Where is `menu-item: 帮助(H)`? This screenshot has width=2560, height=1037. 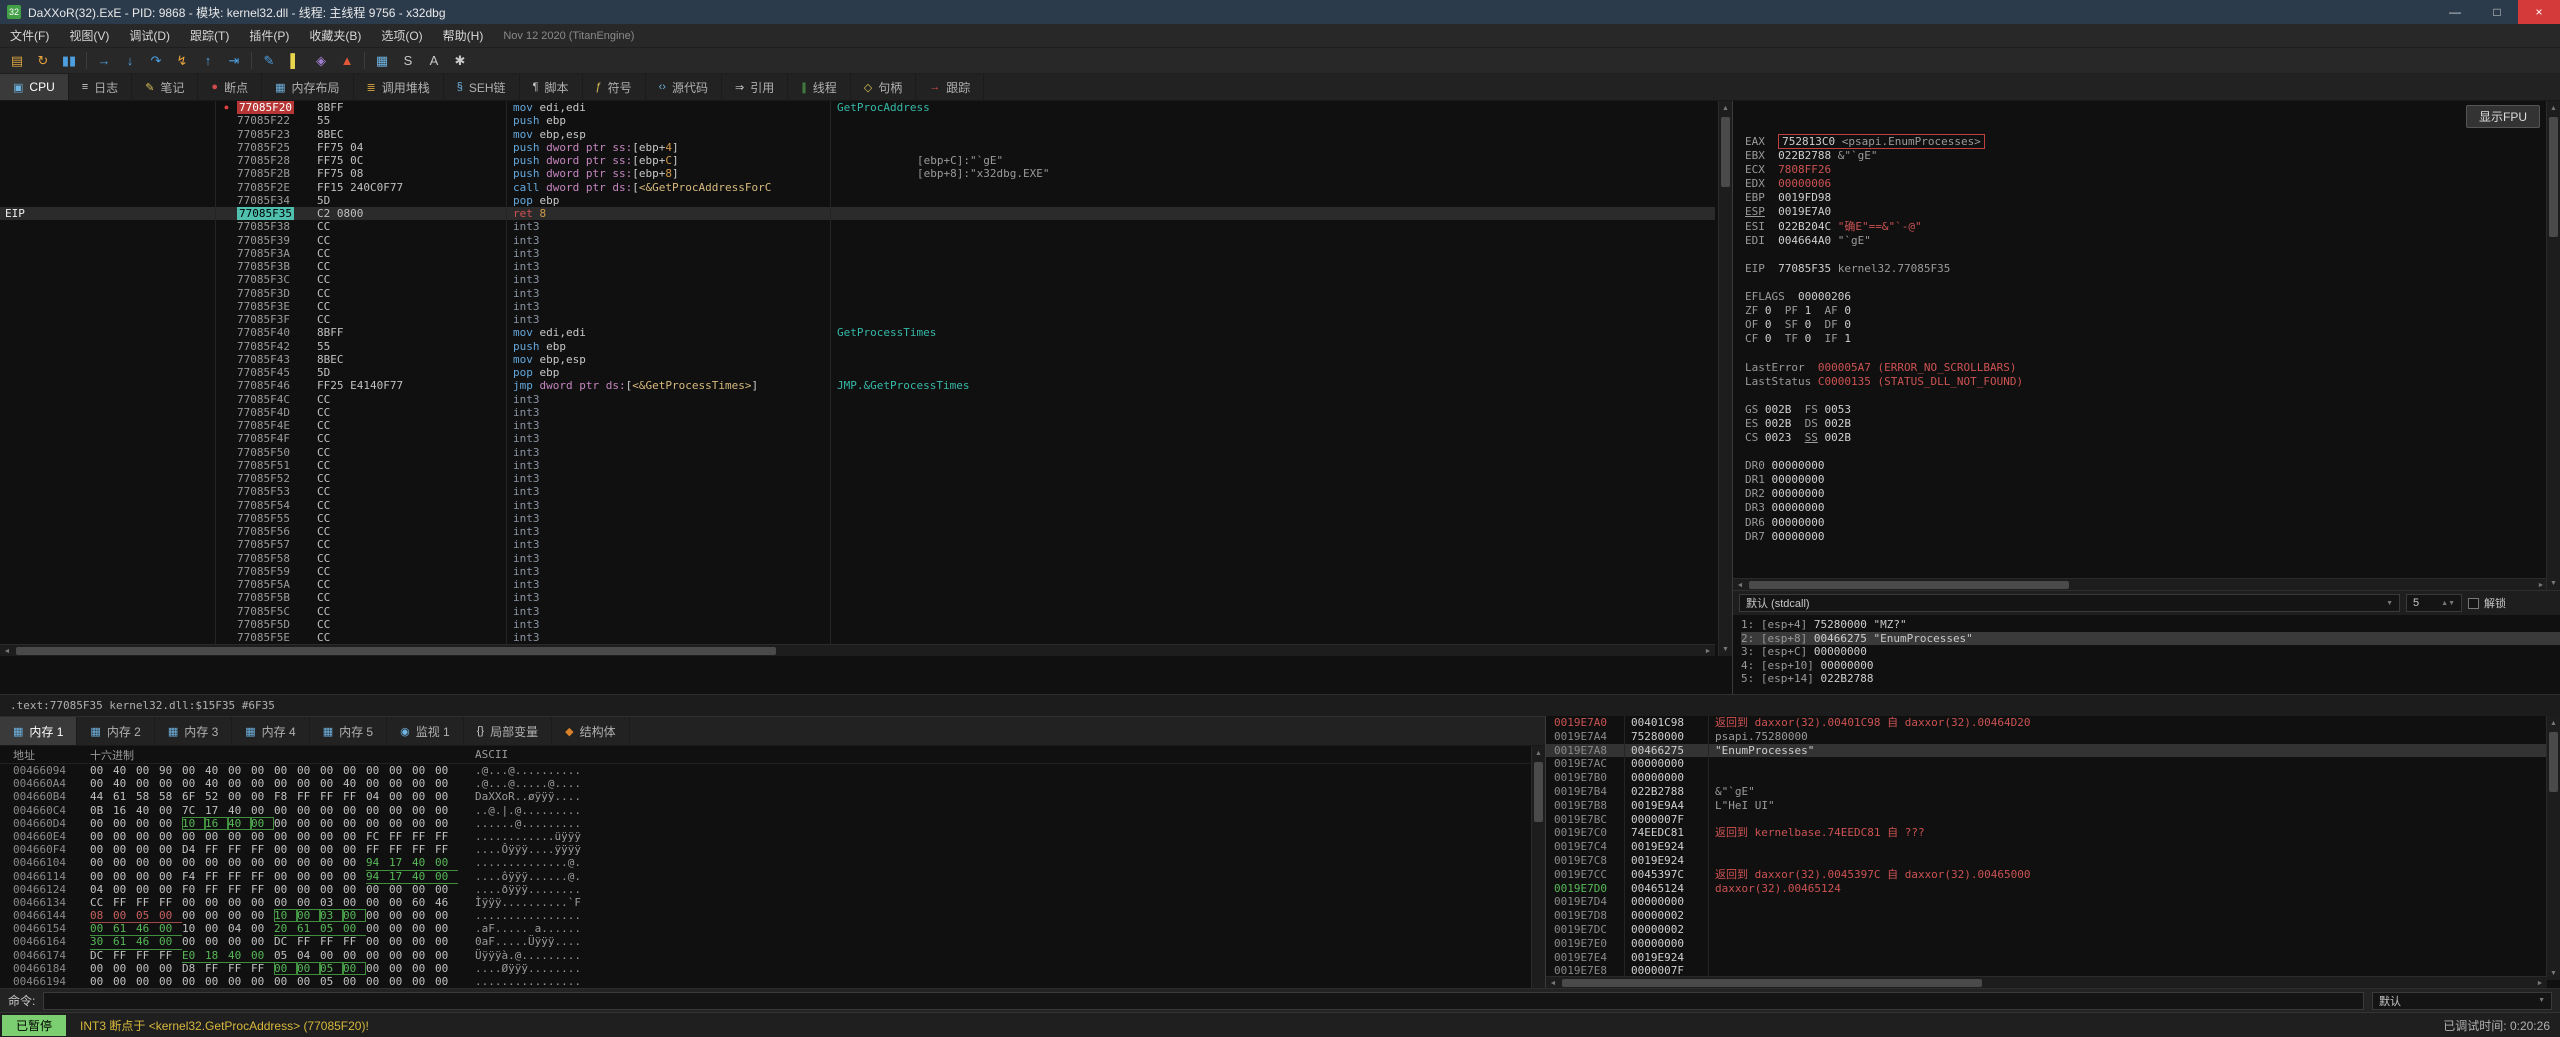
menu-item: 帮助(H) is located at coordinates (463, 35).